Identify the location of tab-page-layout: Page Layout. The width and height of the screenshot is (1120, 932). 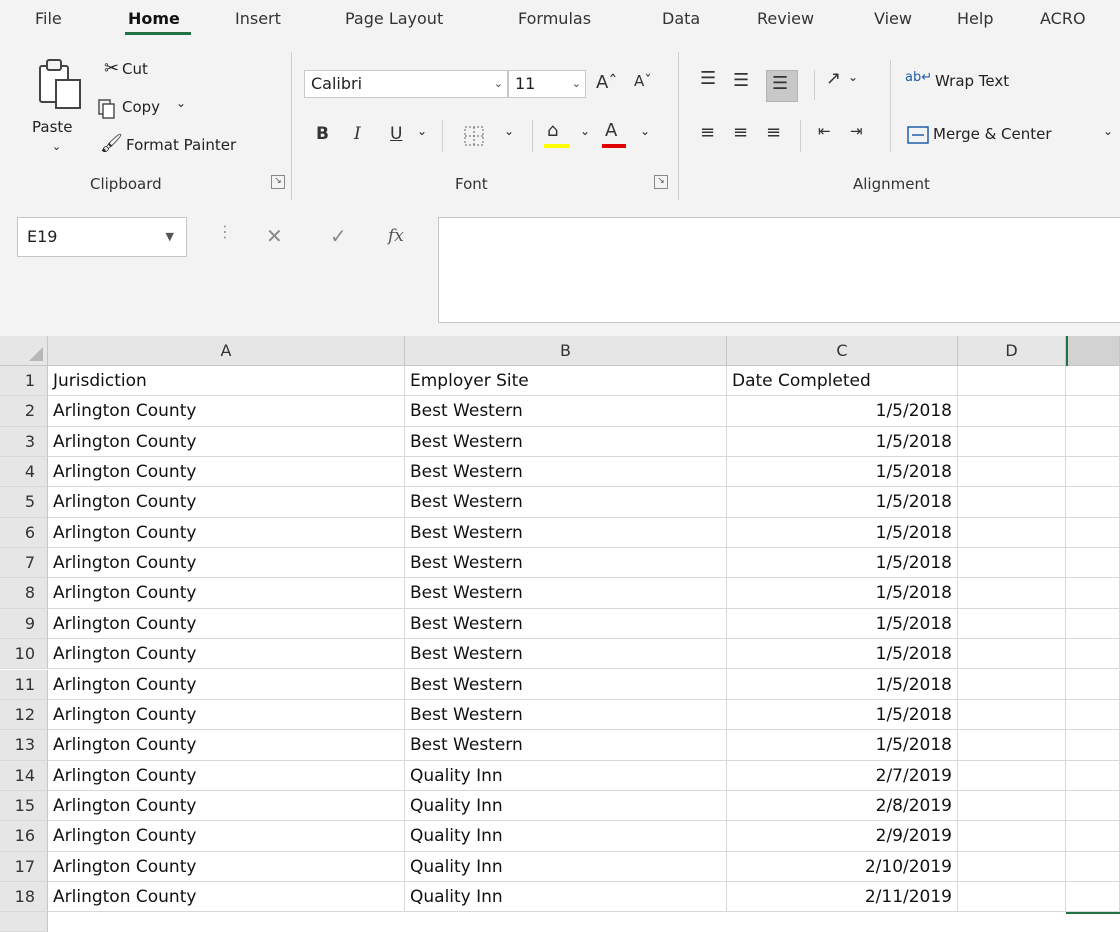
(394, 18).